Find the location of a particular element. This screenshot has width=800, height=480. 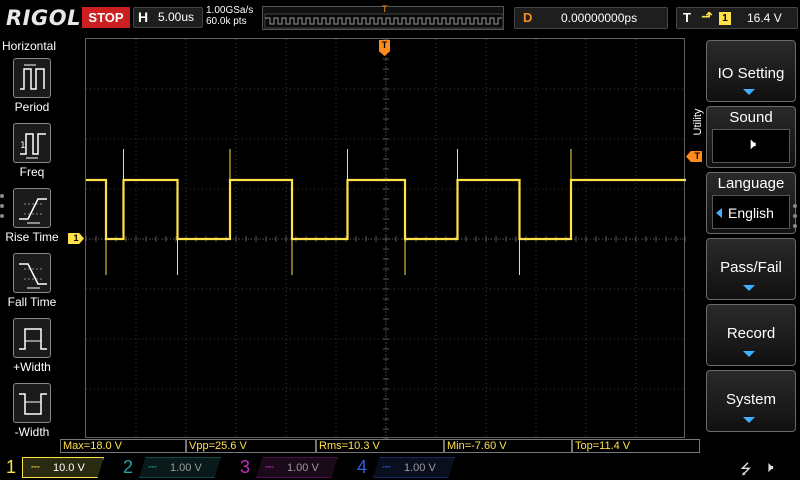

timebase-label: H is located at coordinates (143, 17).